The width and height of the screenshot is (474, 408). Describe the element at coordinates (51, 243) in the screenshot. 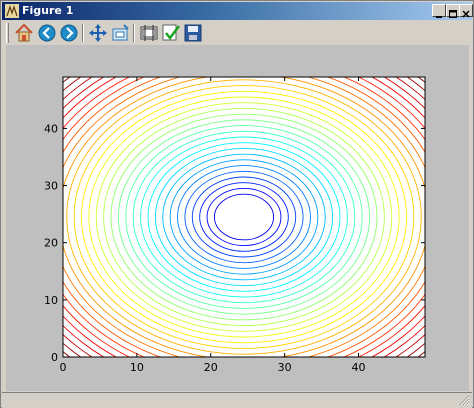

I see `y-tick-label: 20` at that location.